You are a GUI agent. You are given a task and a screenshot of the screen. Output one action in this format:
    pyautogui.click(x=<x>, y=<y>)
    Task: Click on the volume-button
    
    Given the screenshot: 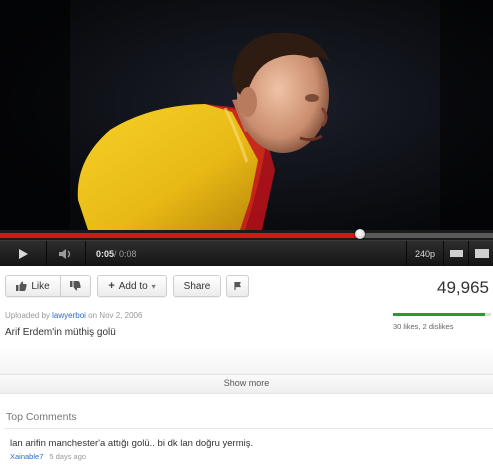 What is the action you would take?
    pyautogui.click(x=66, y=253)
    